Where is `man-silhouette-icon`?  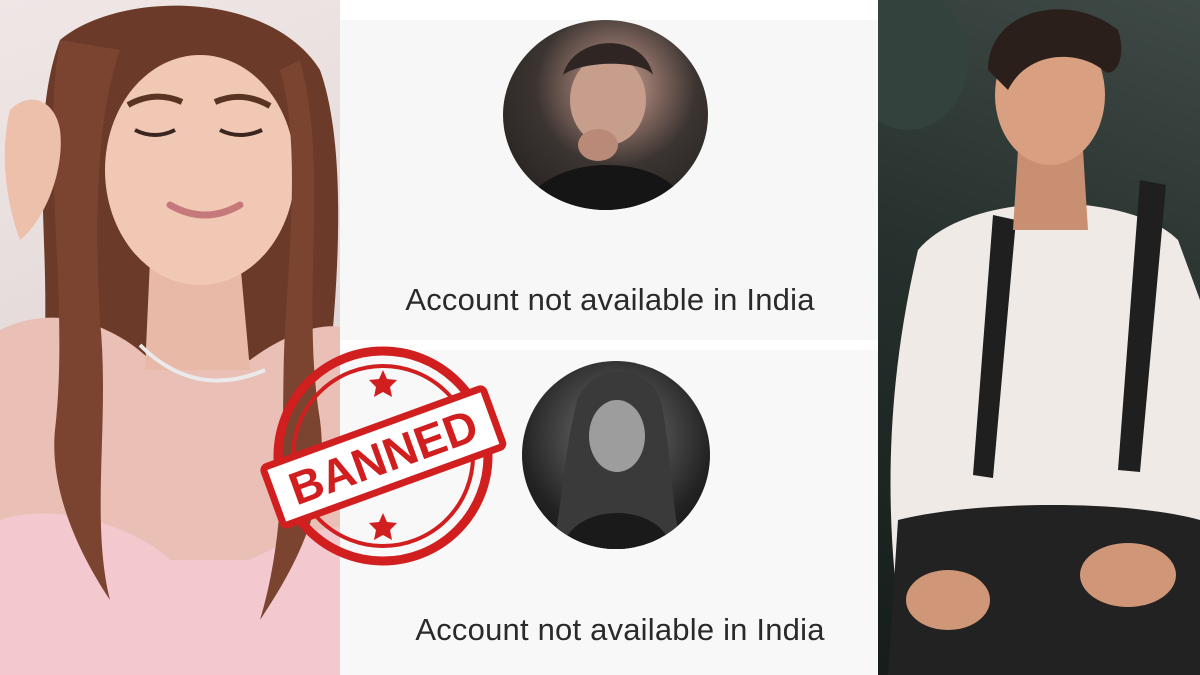
man-silhouette-icon is located at coordinates (605, 126).